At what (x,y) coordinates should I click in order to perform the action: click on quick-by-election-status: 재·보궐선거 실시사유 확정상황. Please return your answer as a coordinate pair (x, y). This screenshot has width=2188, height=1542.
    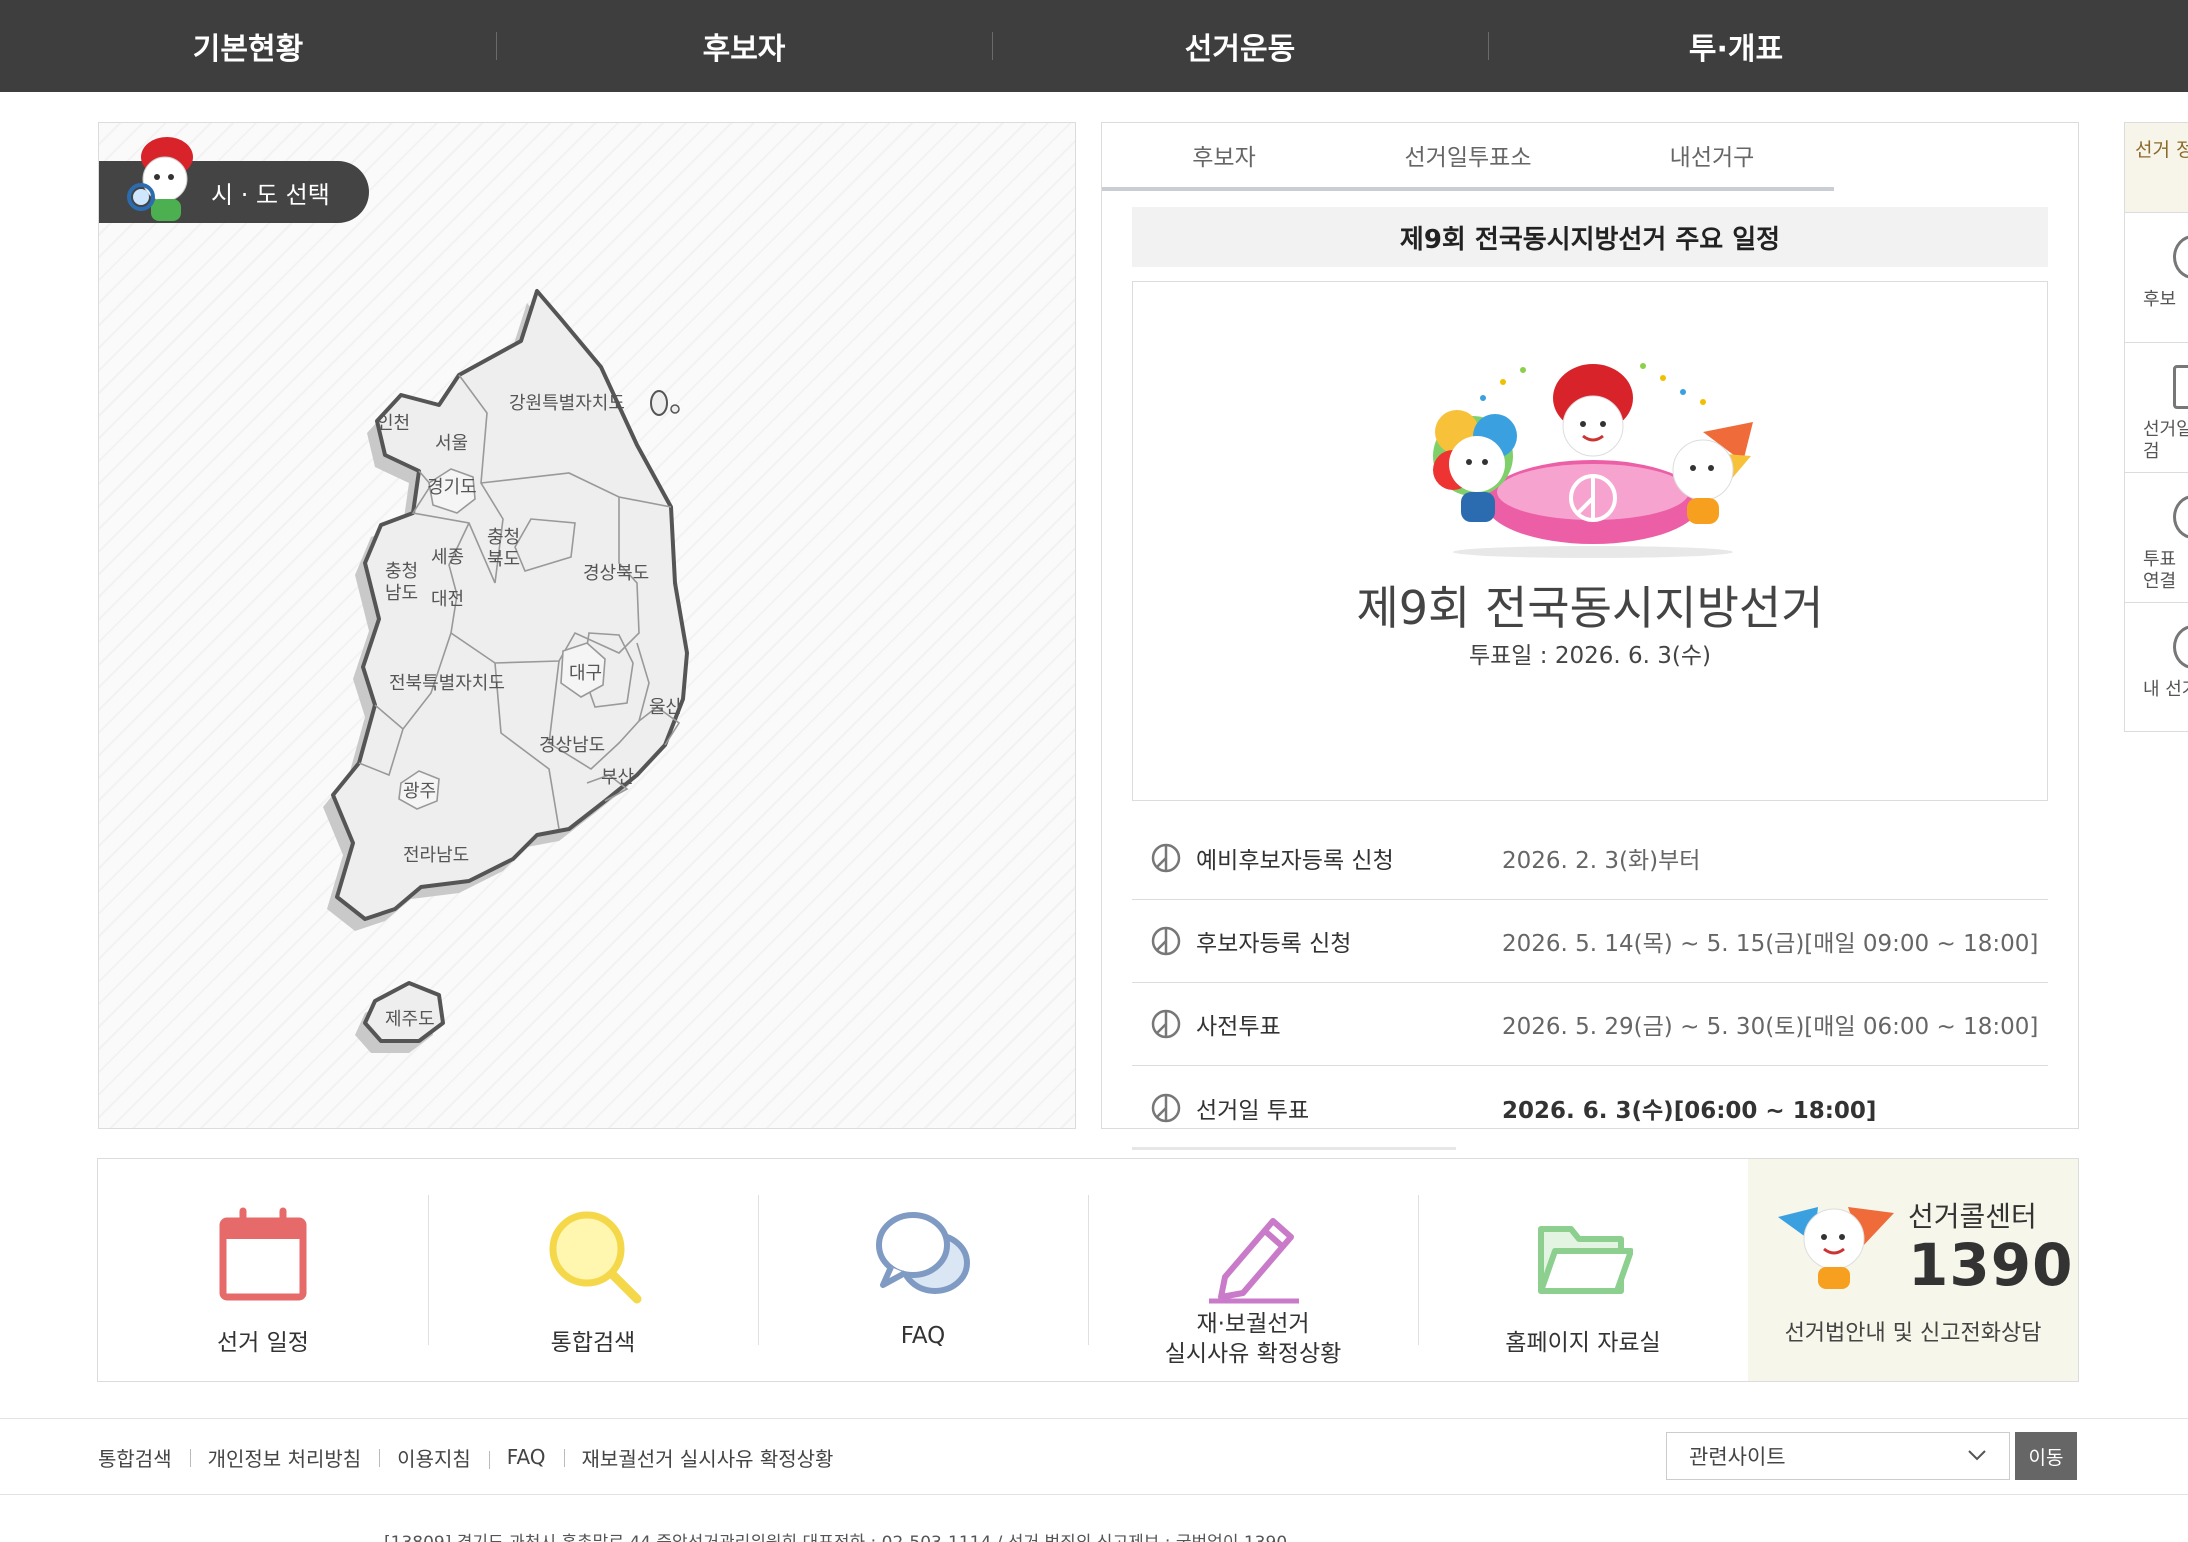
    Looking at the image, I should click on (1253, 1270).